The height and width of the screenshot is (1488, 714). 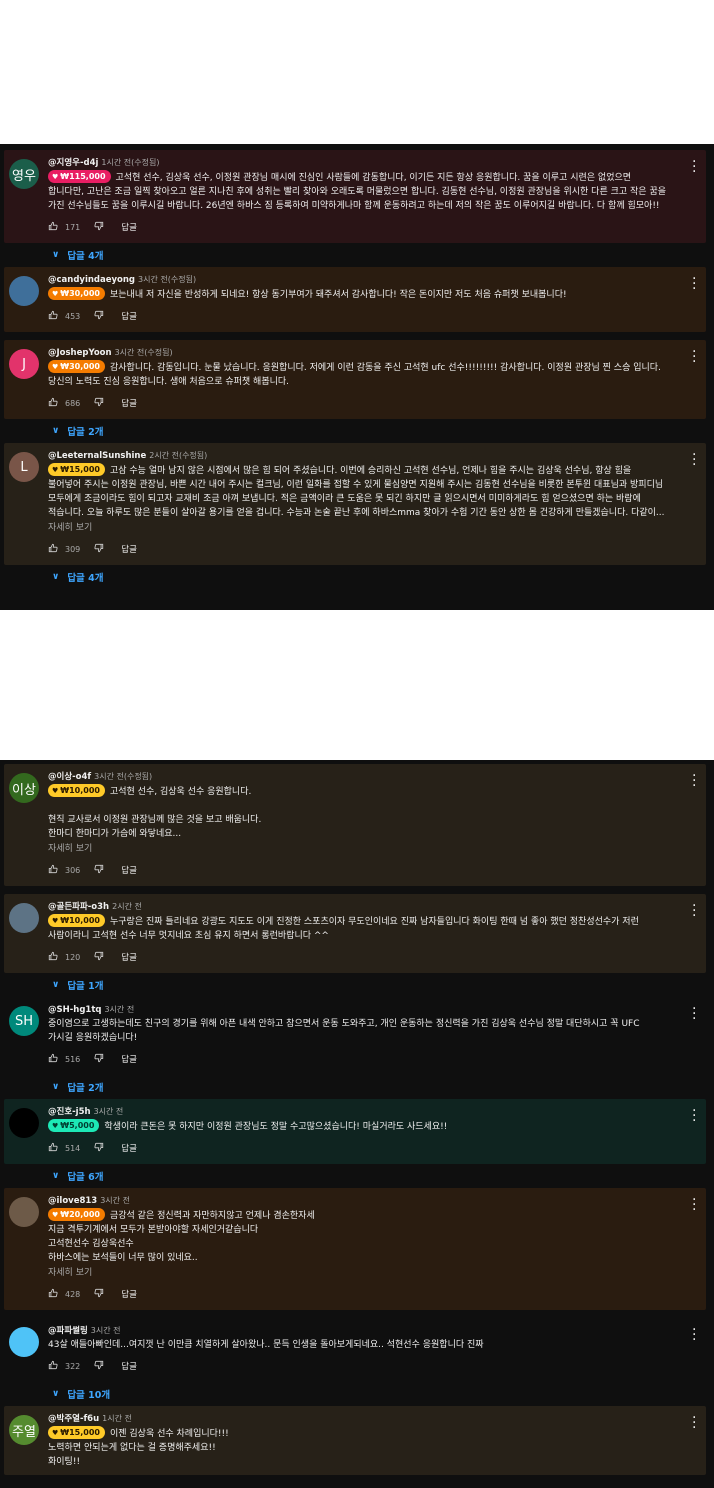 What do you see at coordinates (24, 1430) in the screenshot?
I see `avatar: 주열` at bounding box center [24, 1430].